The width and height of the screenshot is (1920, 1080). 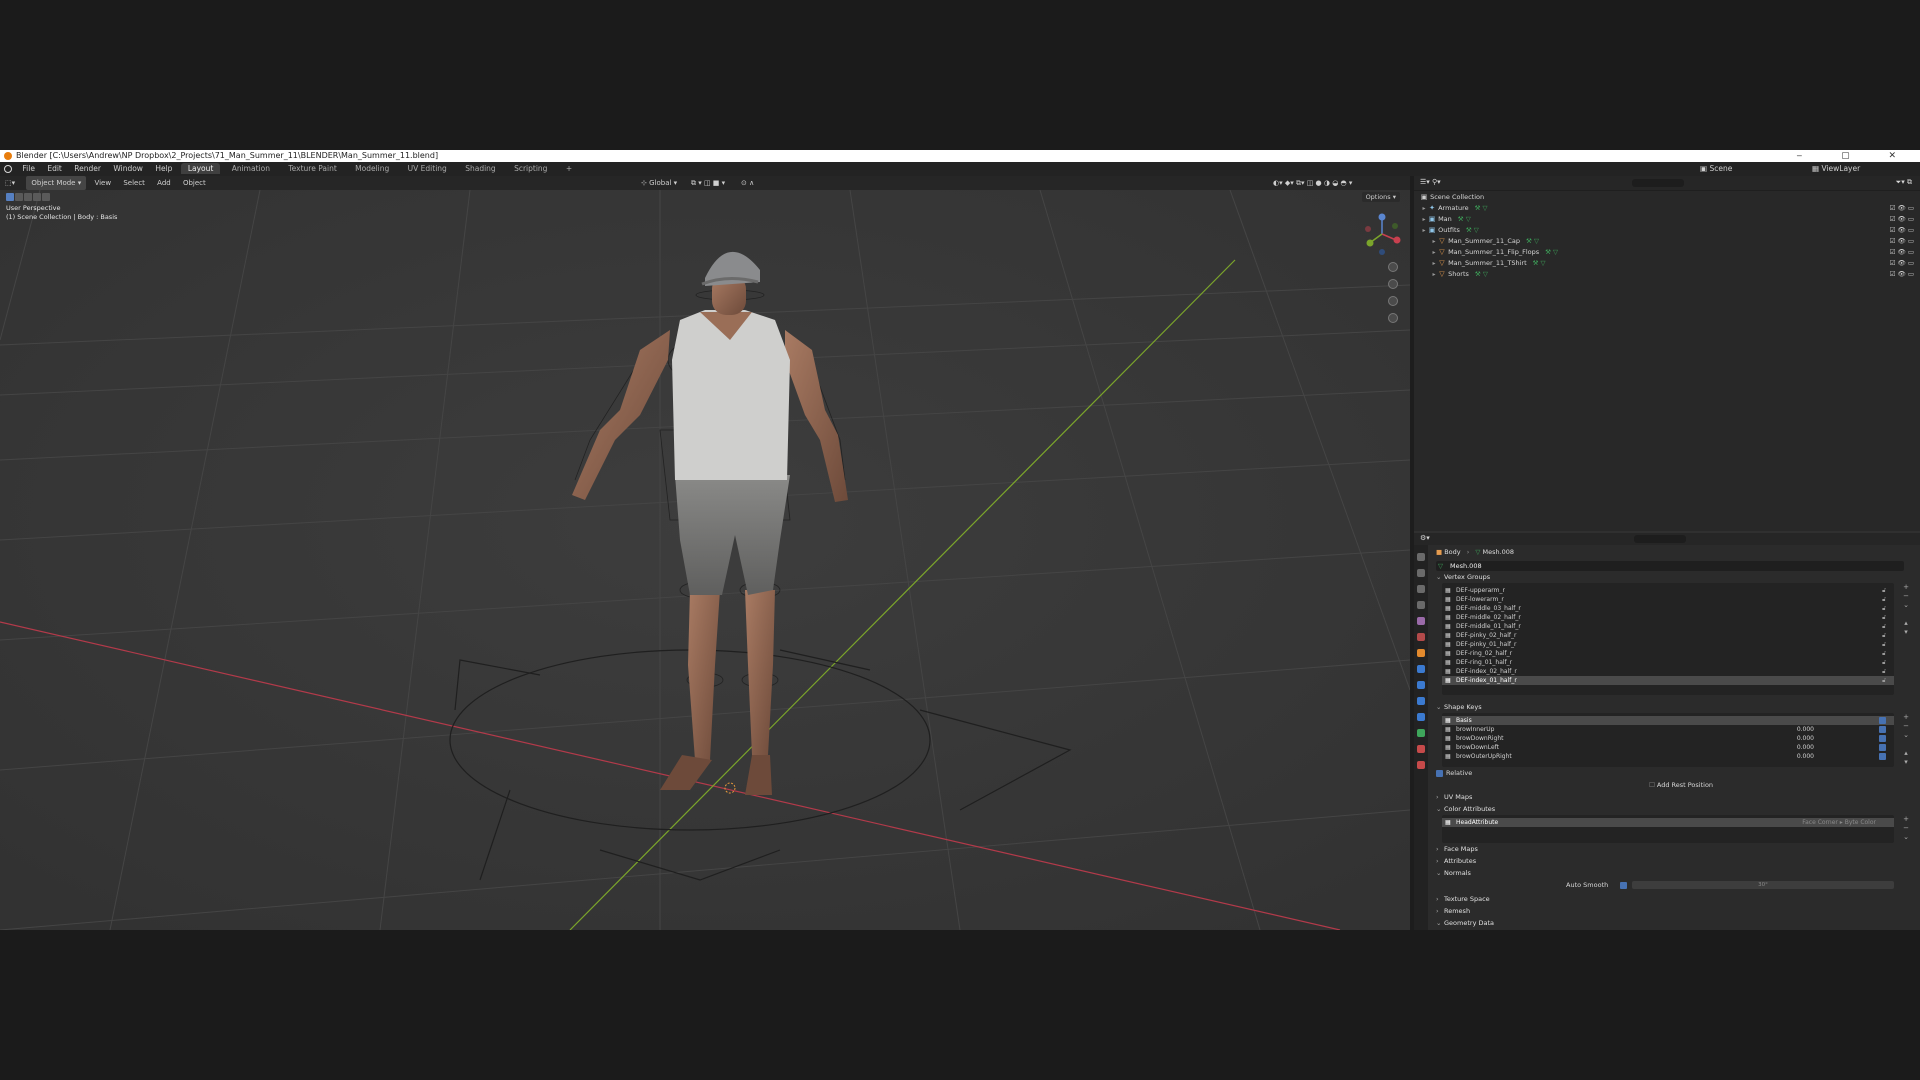 What do you see at coordinates (56, 183) in the screenshot?
I see `mode-dropdown: Object Mode ▾` at bounding box center [56, 183].